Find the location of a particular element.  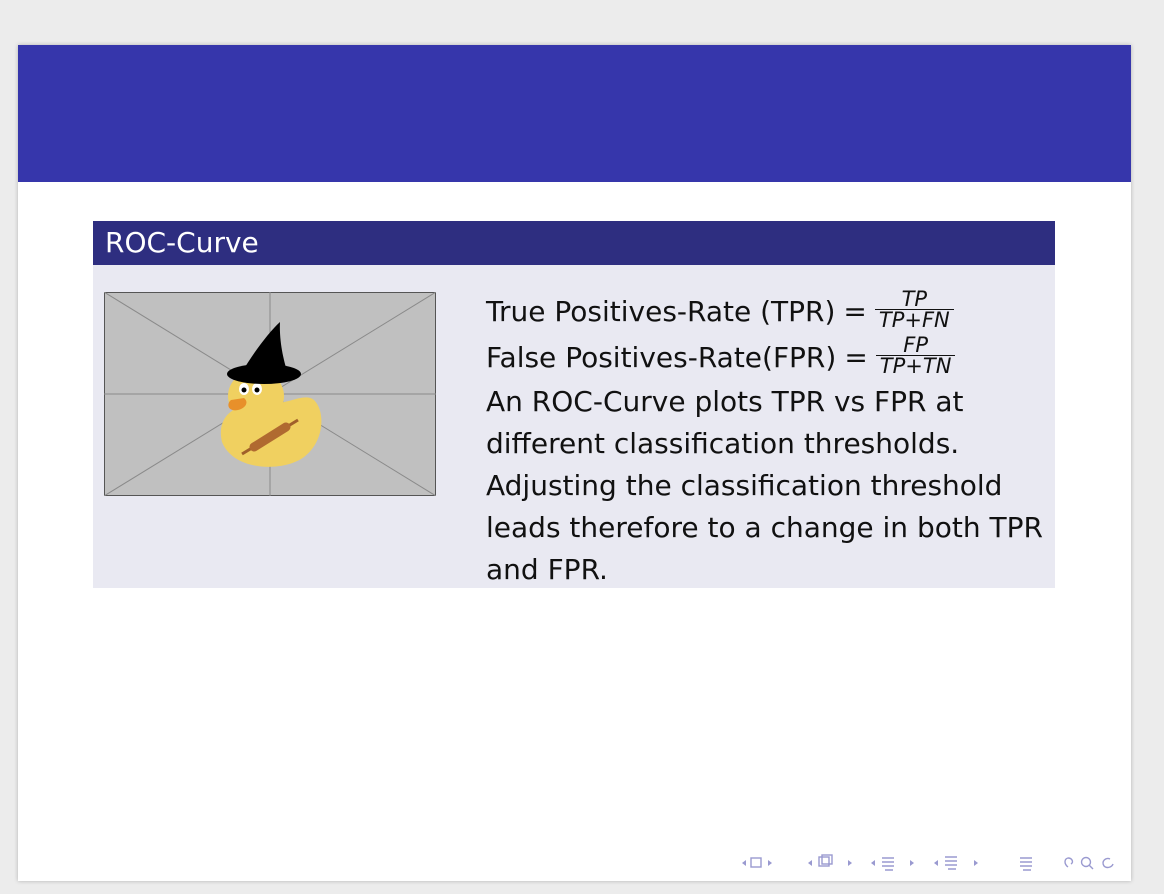

tpr-fraction: TP TP+FN is located at coordinates (914, 308).